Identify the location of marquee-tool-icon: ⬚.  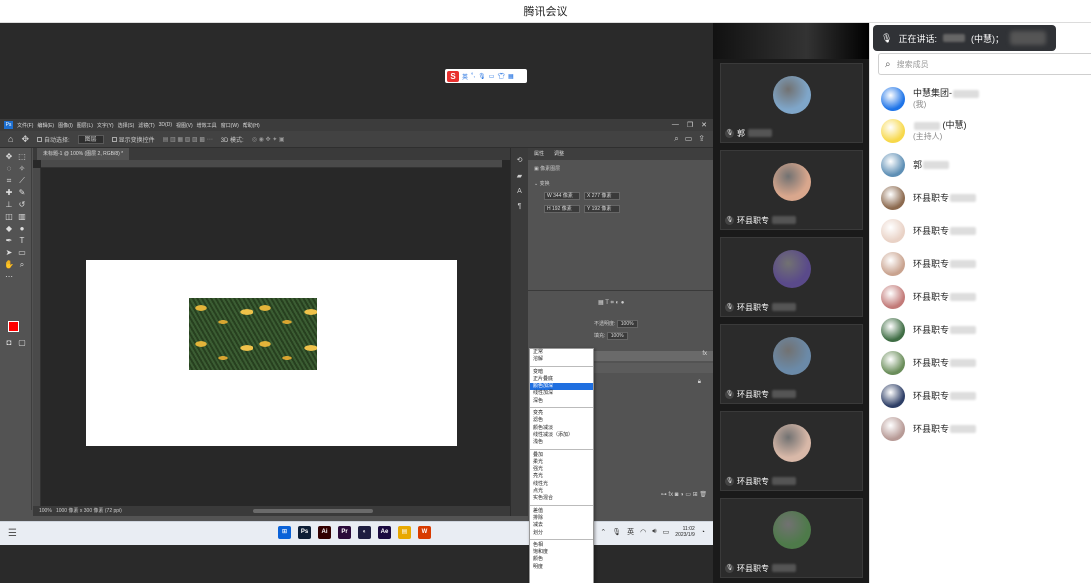
(22, 157).